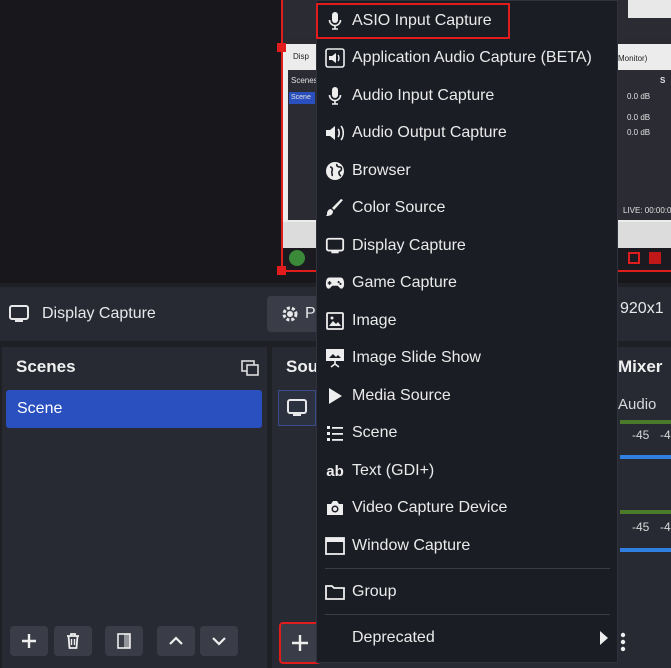  I want to click on menu-item-label: Audio Input Capture, so click(423, 95).